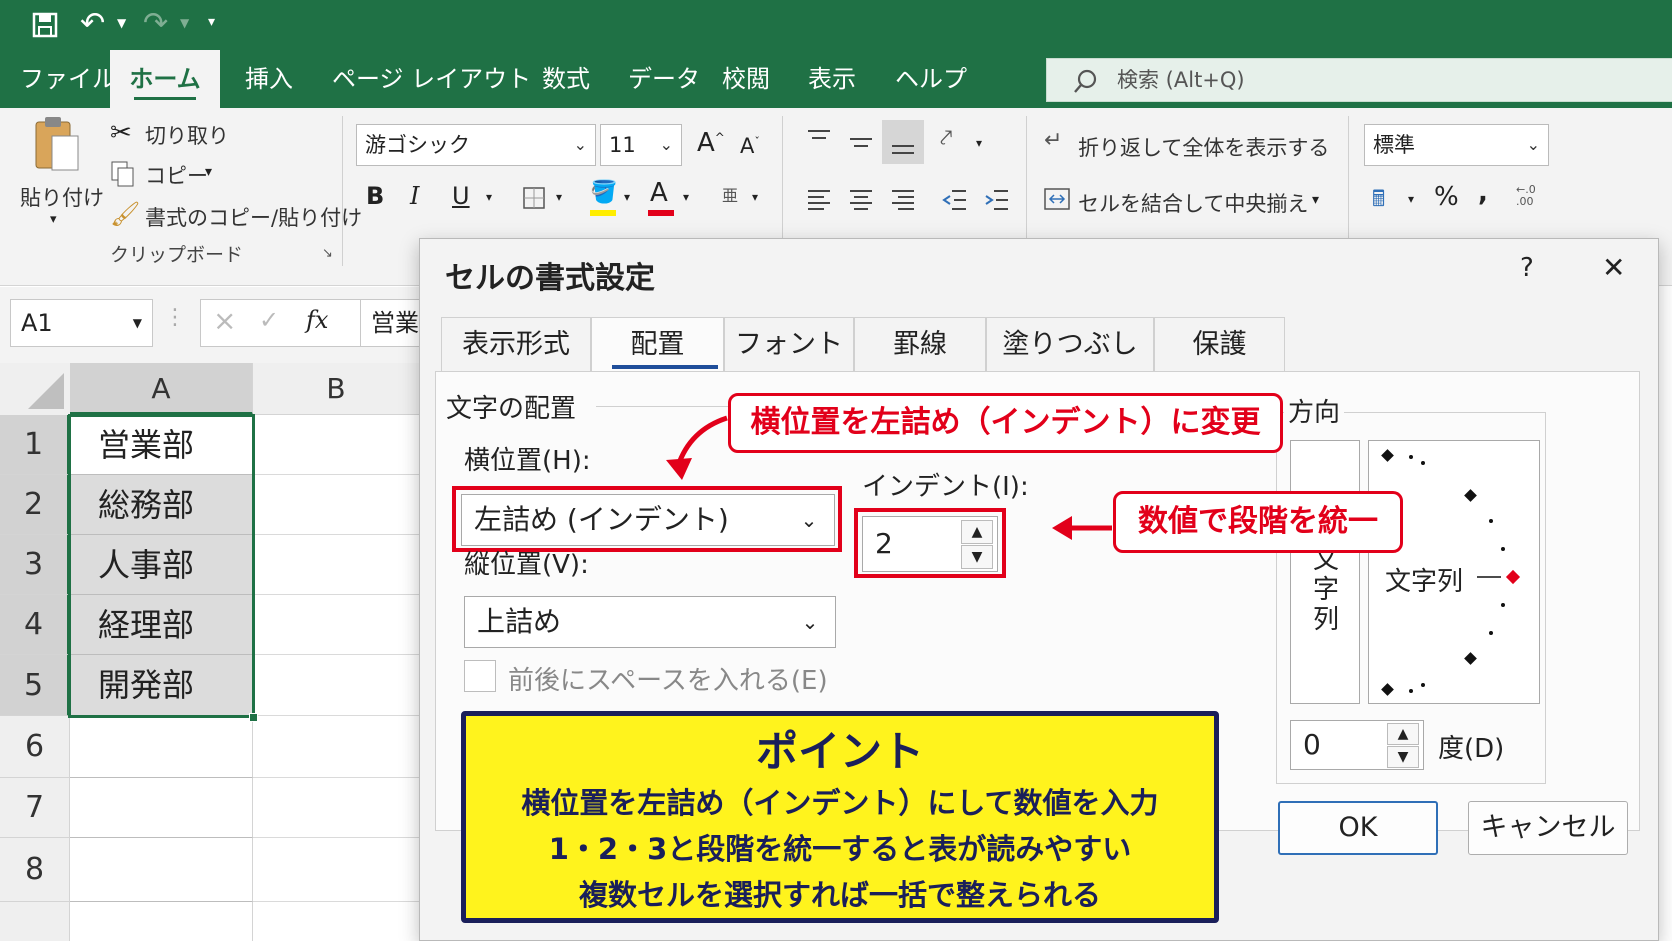 The width and height of the screenshot is (1672, 941). I want to click on point-line-3: 複数セルを選択すれば一括で整えられる, so click(839, 895).